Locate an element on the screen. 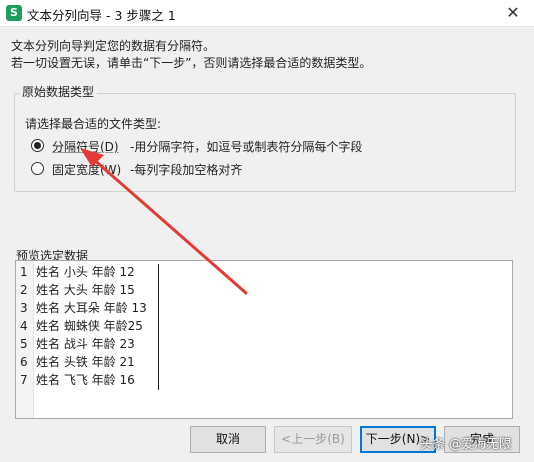  row-text: 姓名 头铁 年龄 21 is located at coordinates (85, 362).